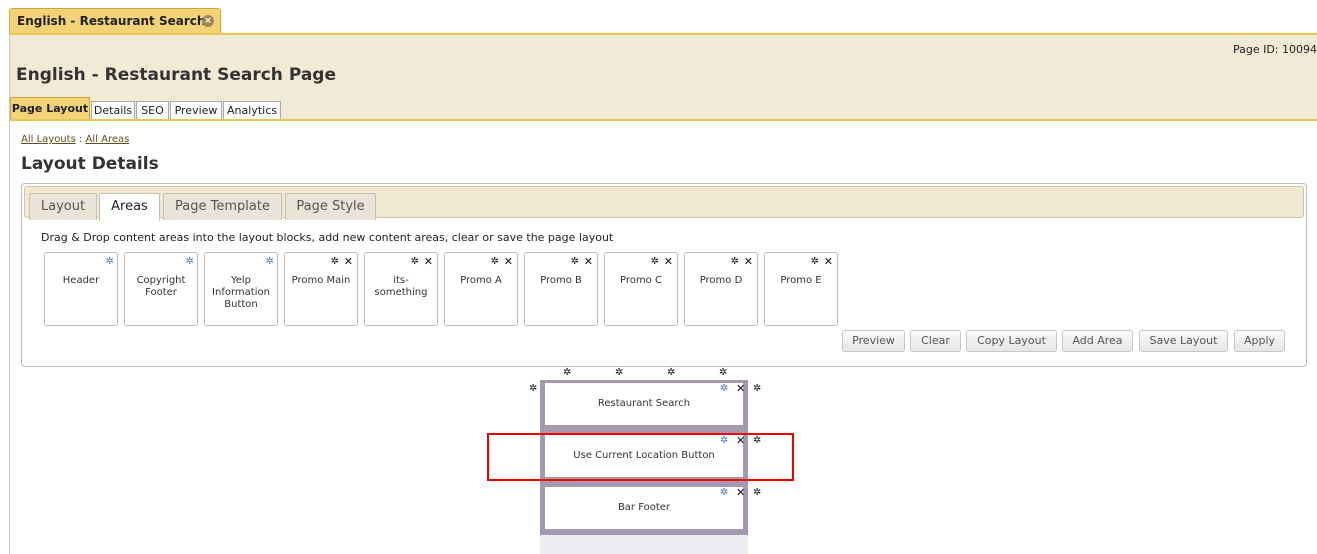 The width and height of the screenshot is (1317, 554). I want to click on area-card-copyright-footer: ✲ Copyright Footer, so click(161, 289).